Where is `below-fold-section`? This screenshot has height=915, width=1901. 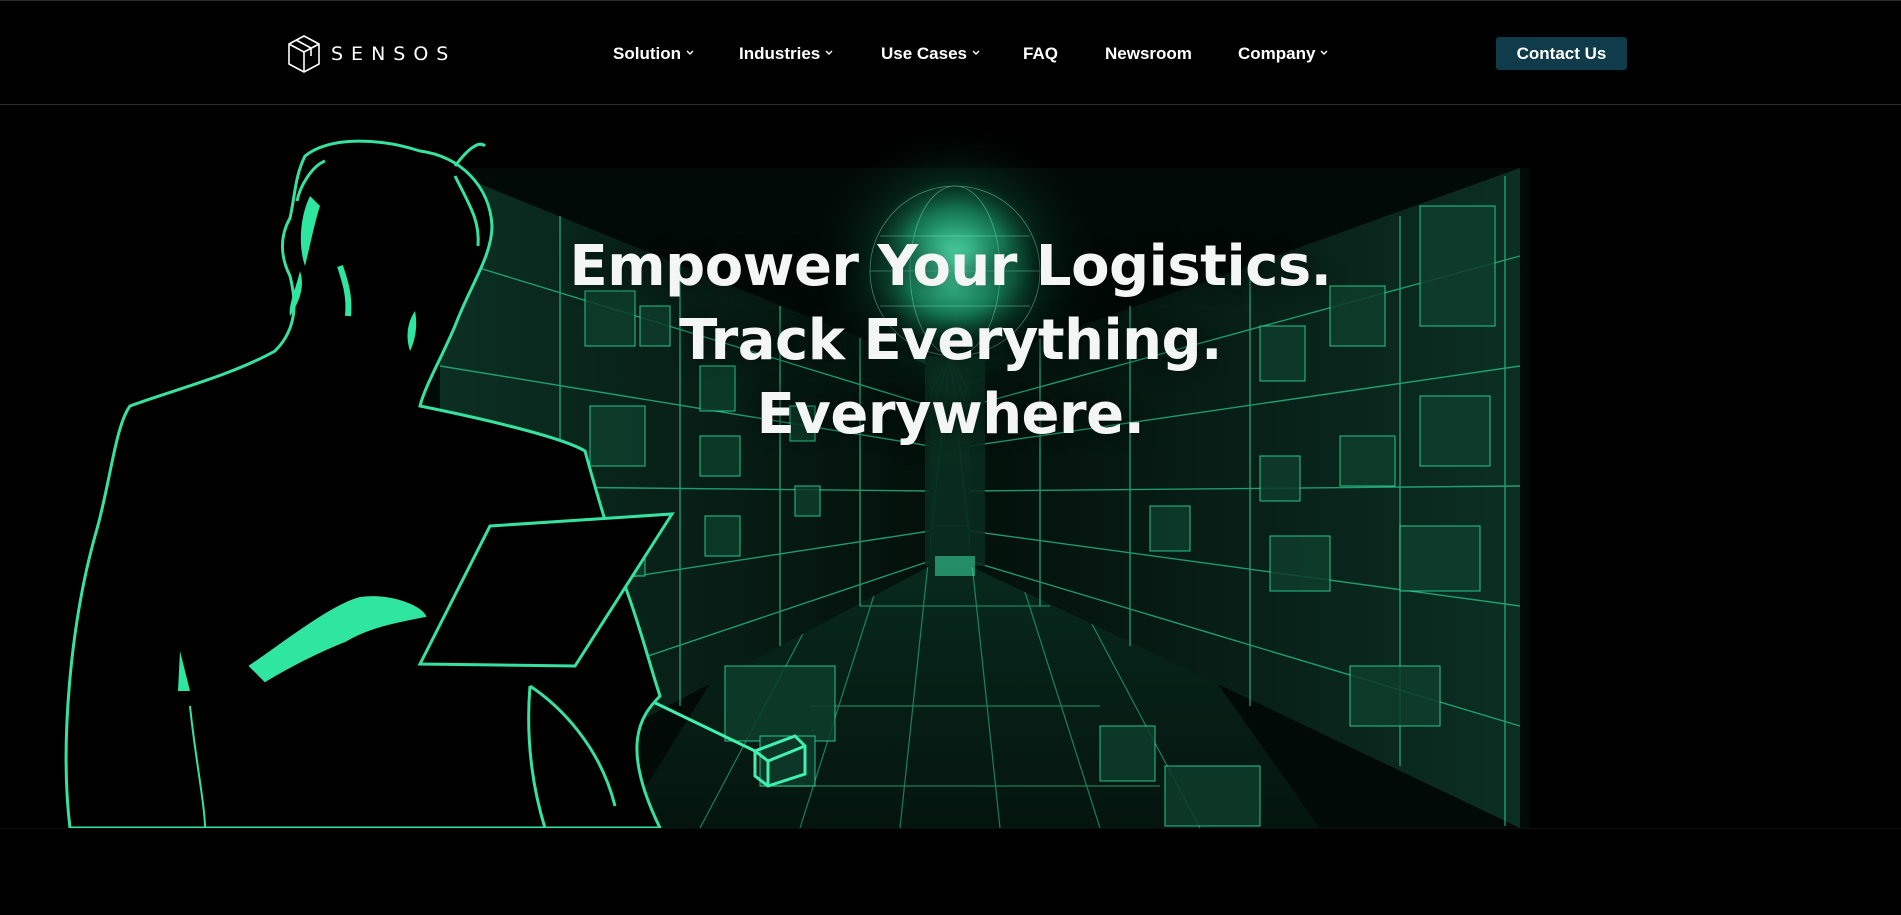
below-fold-section is located at coordinates (950, 871).